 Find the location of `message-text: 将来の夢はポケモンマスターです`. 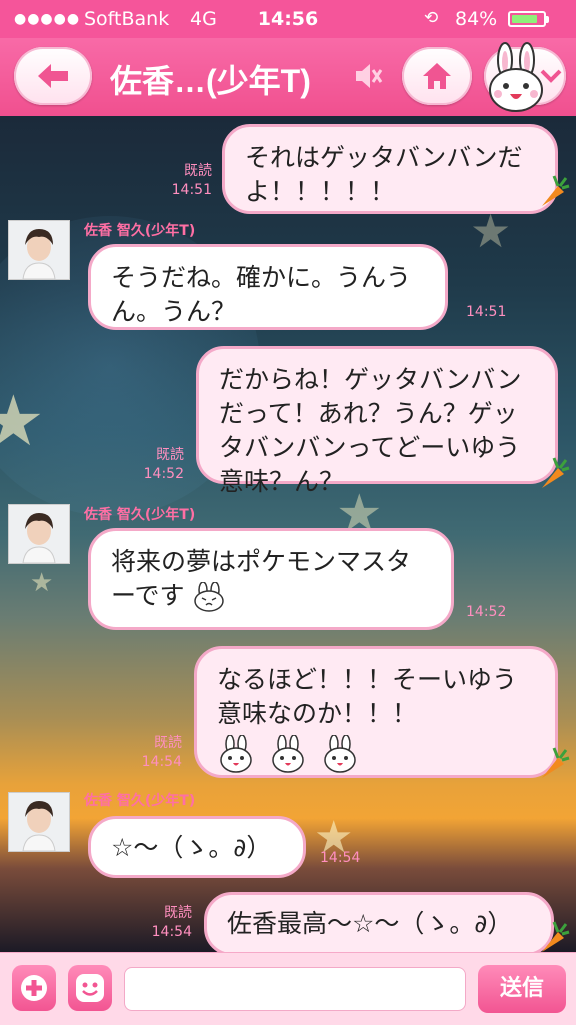

message-text: 将来の夢はポケモンマスターです is located at coordinates (261, 578).